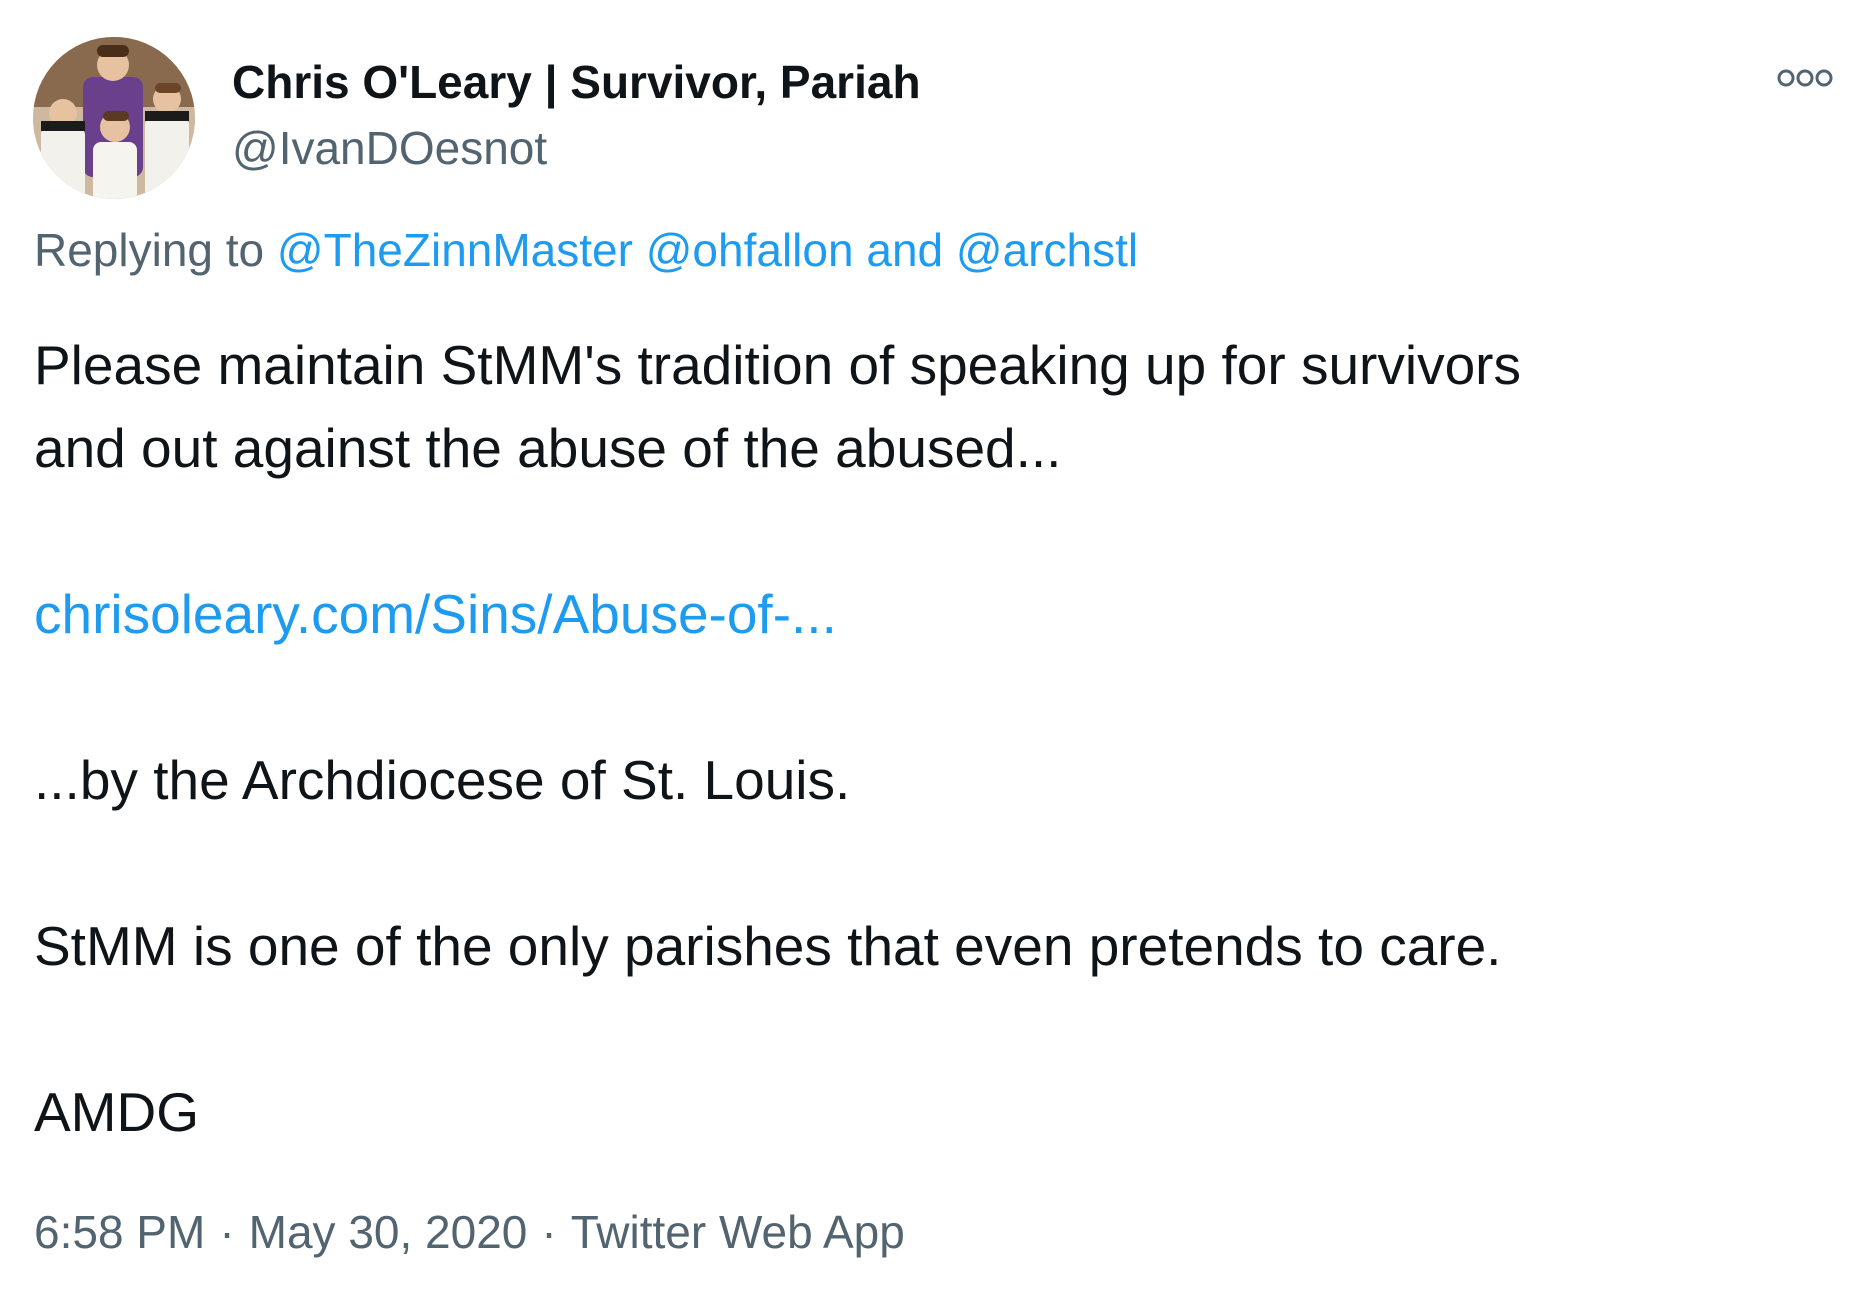  Describe the element at coordinates (1047, 250) in the screenshot. I see `mention-archstl: @archstl` at that location.